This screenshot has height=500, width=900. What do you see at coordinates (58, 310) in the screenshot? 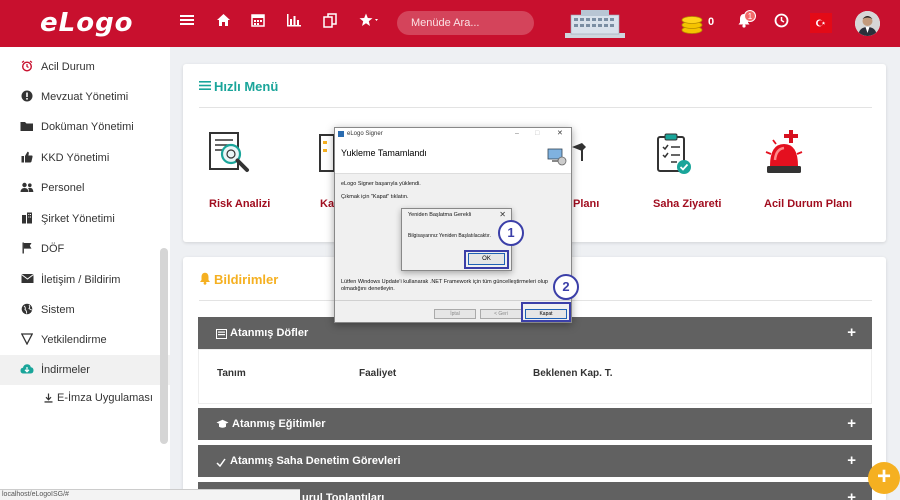
I see `sidebar-item-label: Sistem` at bounding box center [58, 310].